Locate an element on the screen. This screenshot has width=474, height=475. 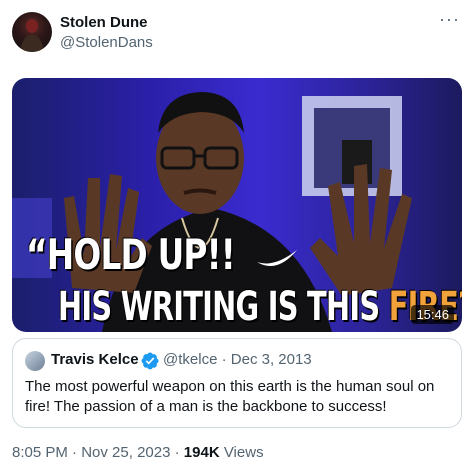
thumbnail-caption-line2: HIS WRITING IS THIS FIRE???” is located at coordinates (260, 307).